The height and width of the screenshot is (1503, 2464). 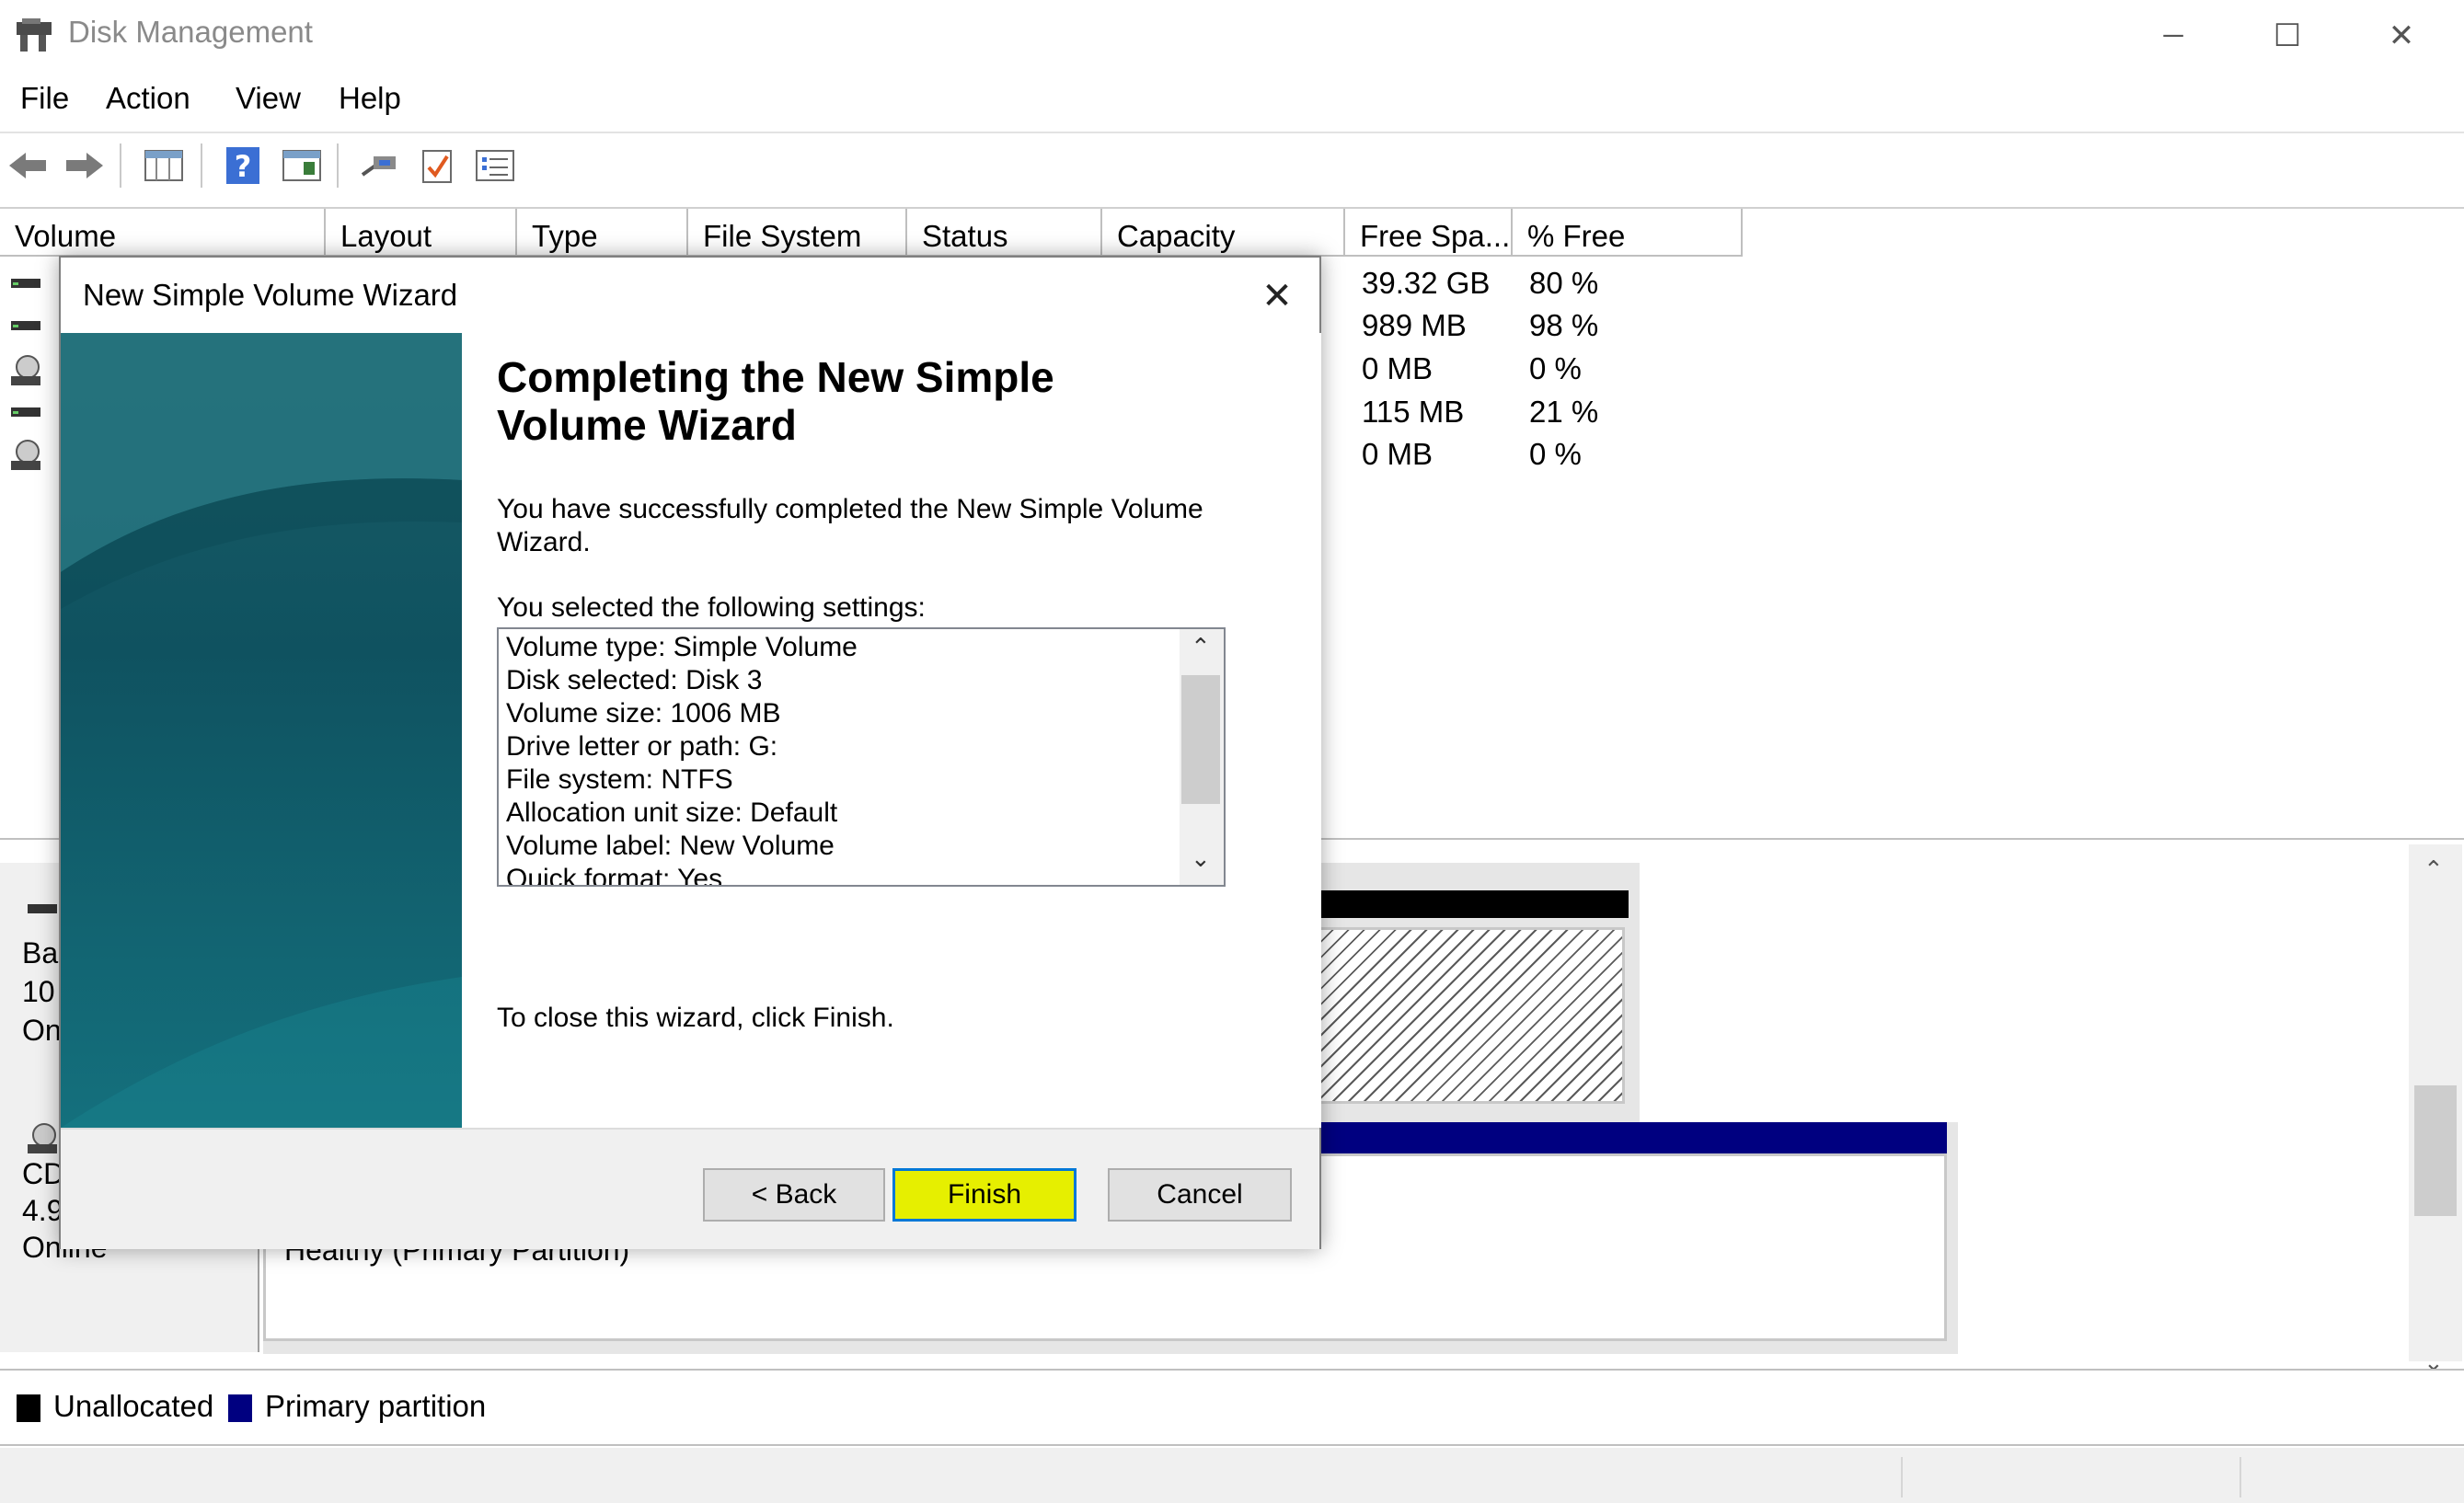 What do you see at coordinates (1472, 904) in the screenshot?
I see `unallocated-color-bar` at bounding box center [1472, 904].